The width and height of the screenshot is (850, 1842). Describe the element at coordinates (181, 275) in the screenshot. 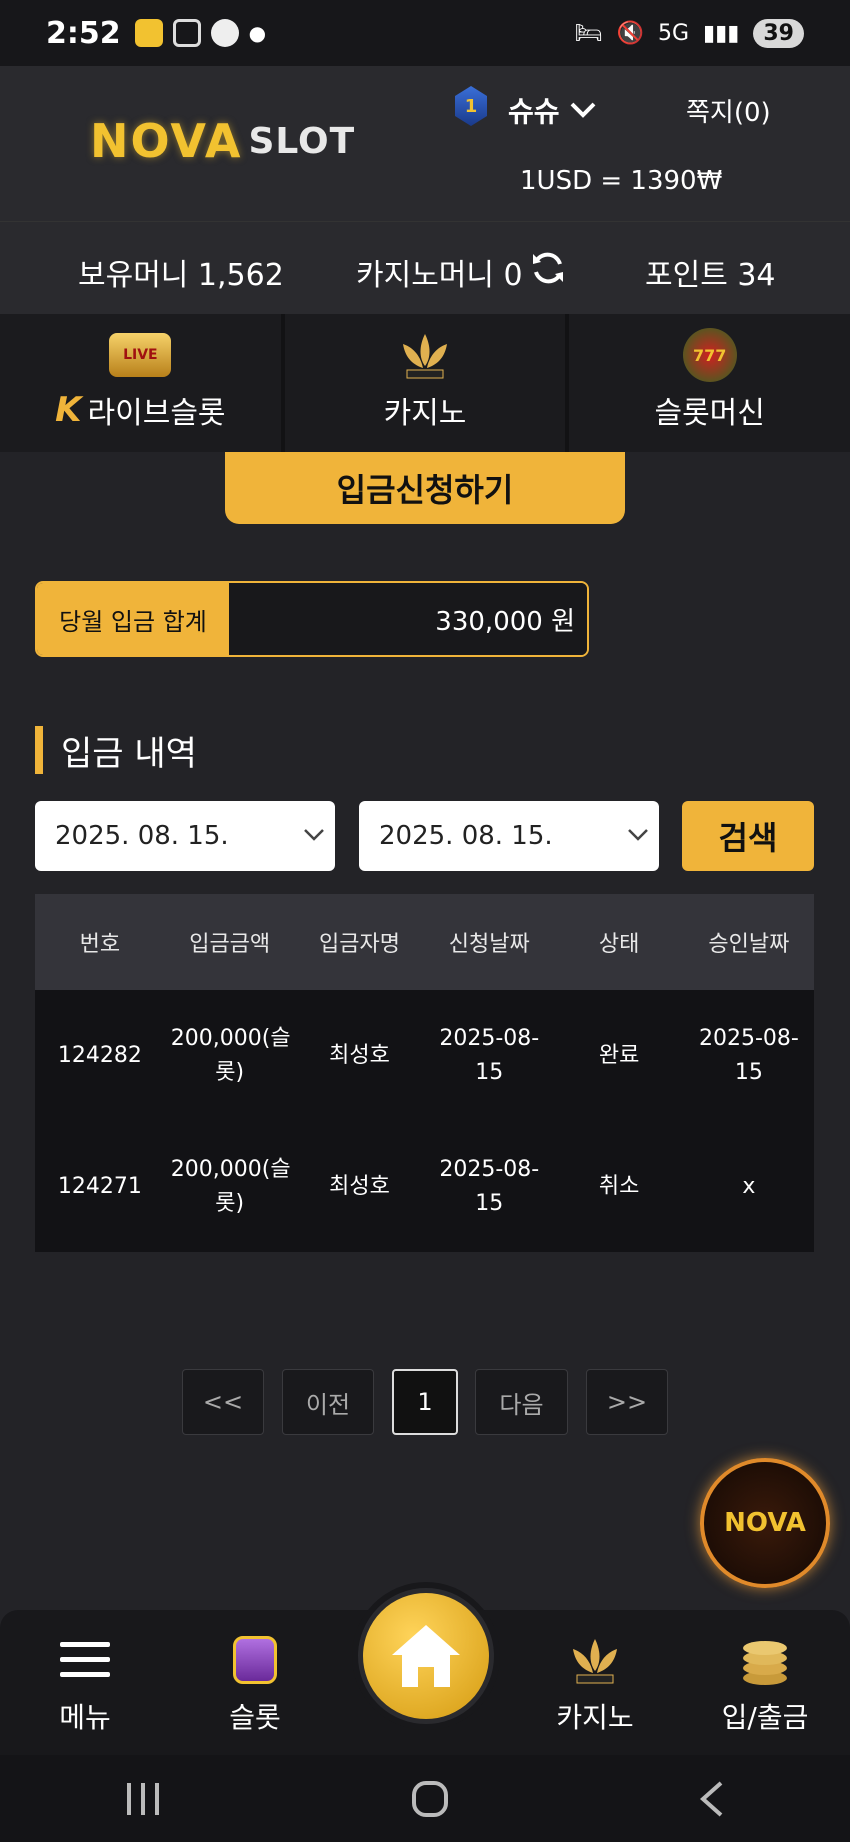

I see `cash-balance: 보유머니 1,562` at that location.